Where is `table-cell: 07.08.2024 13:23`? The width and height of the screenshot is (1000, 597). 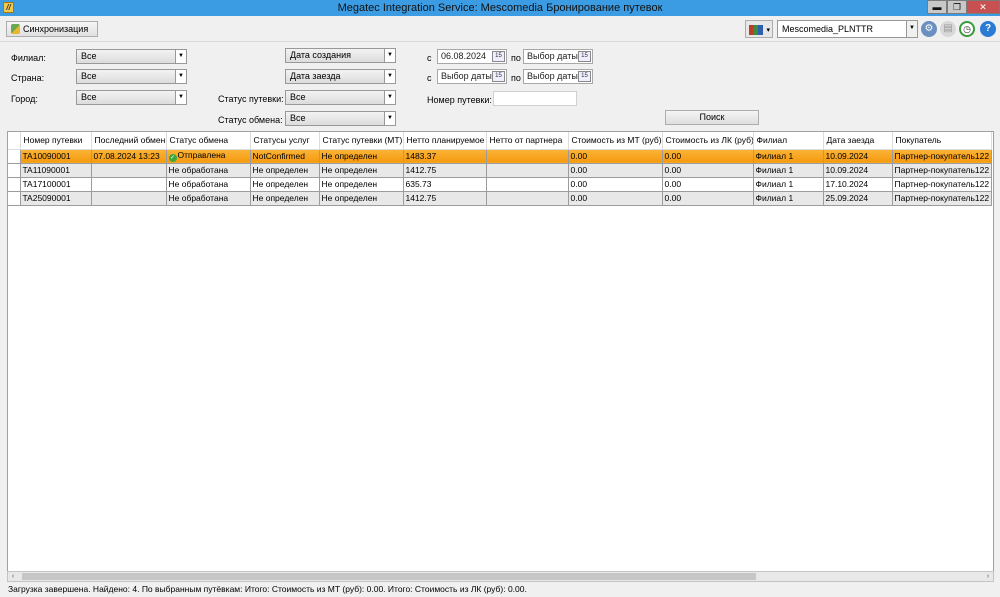
table-cell: 07.08.2024 13:23 is located at coordinates (129, 156).